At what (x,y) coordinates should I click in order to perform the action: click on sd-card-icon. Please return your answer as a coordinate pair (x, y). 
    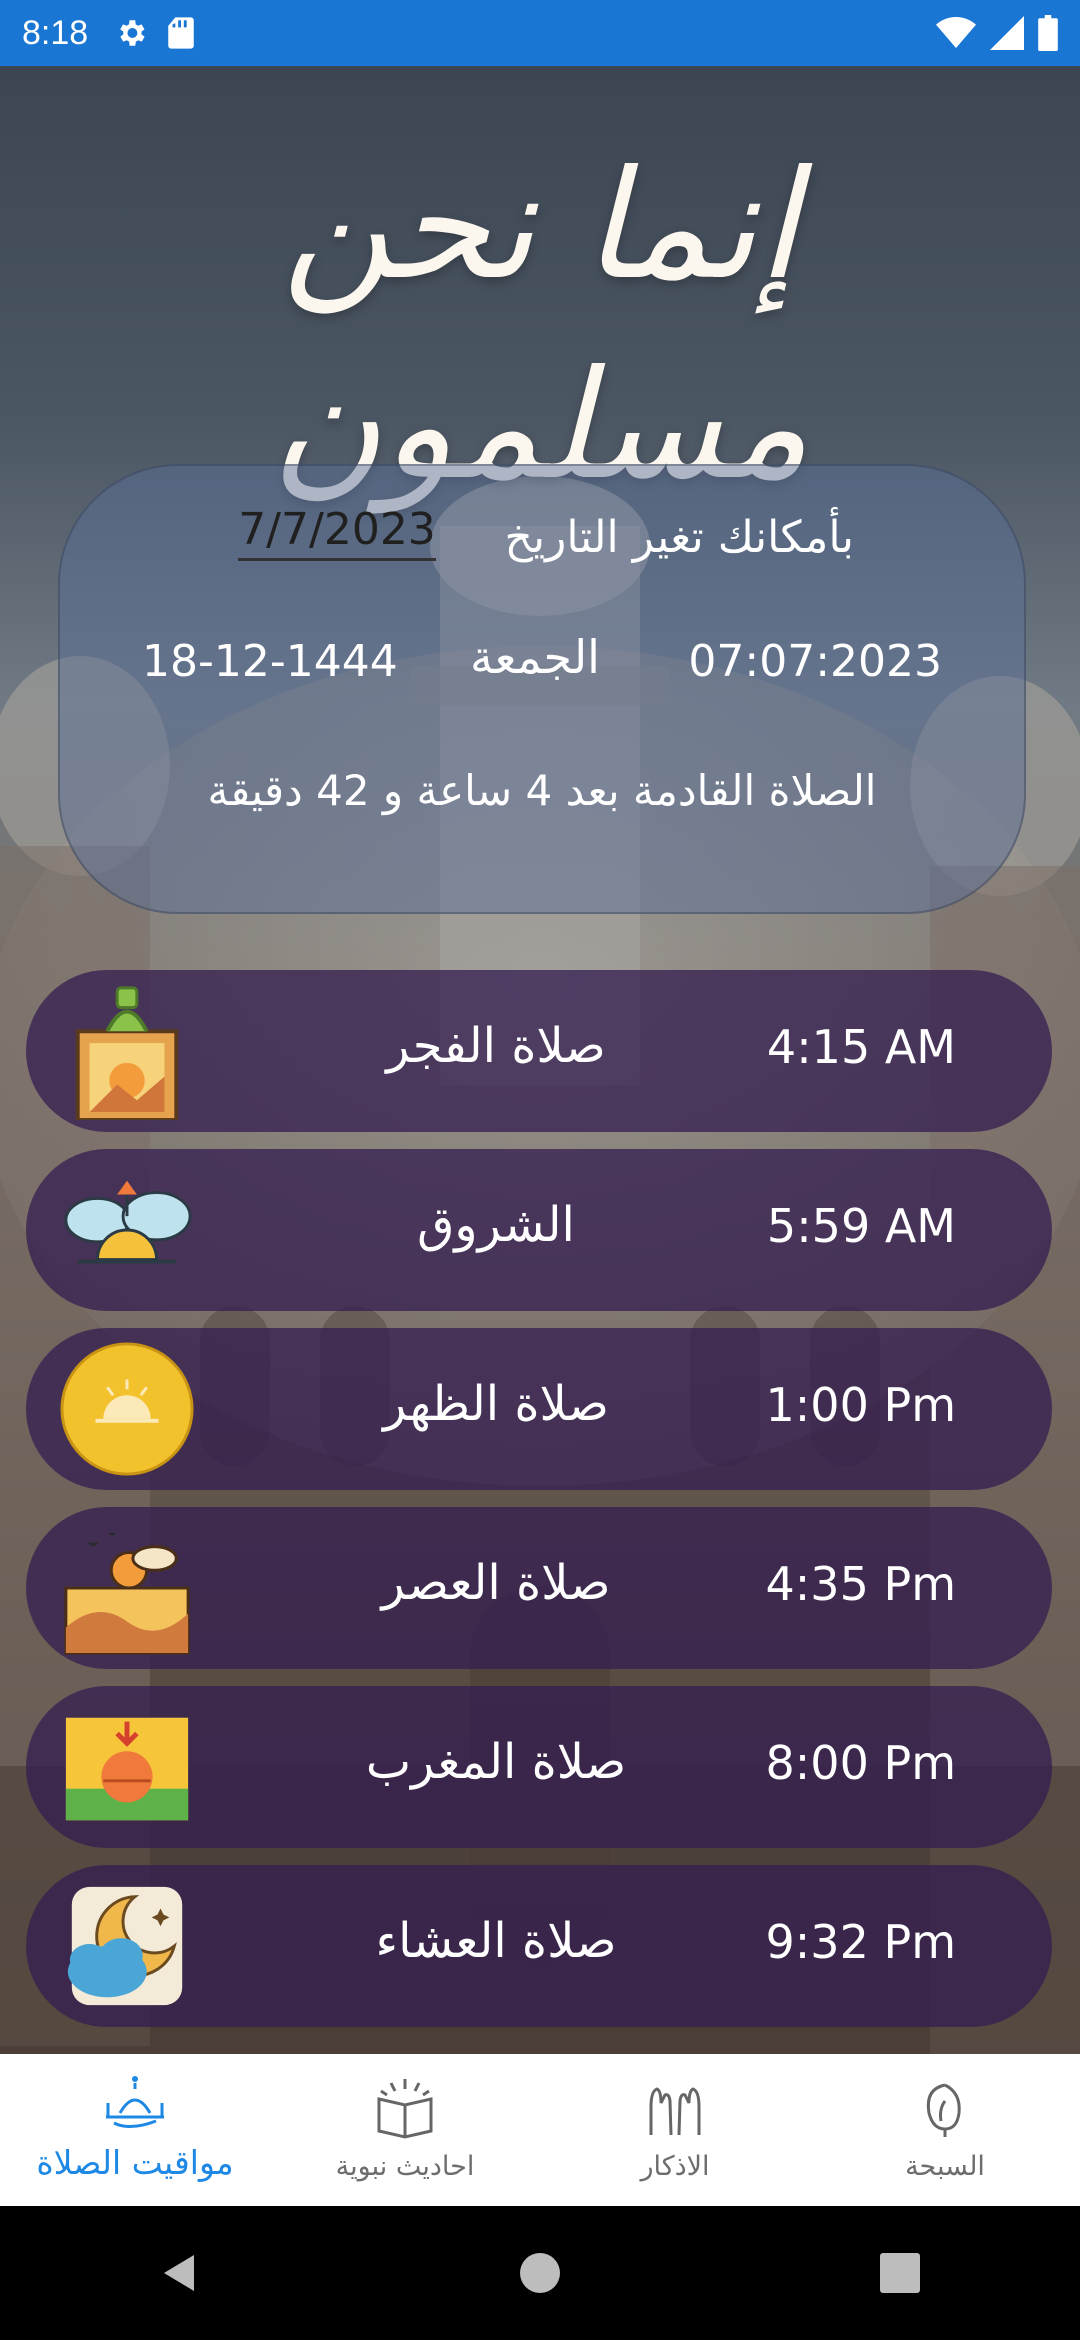
    Looking at the image, I should click on (181, 33).